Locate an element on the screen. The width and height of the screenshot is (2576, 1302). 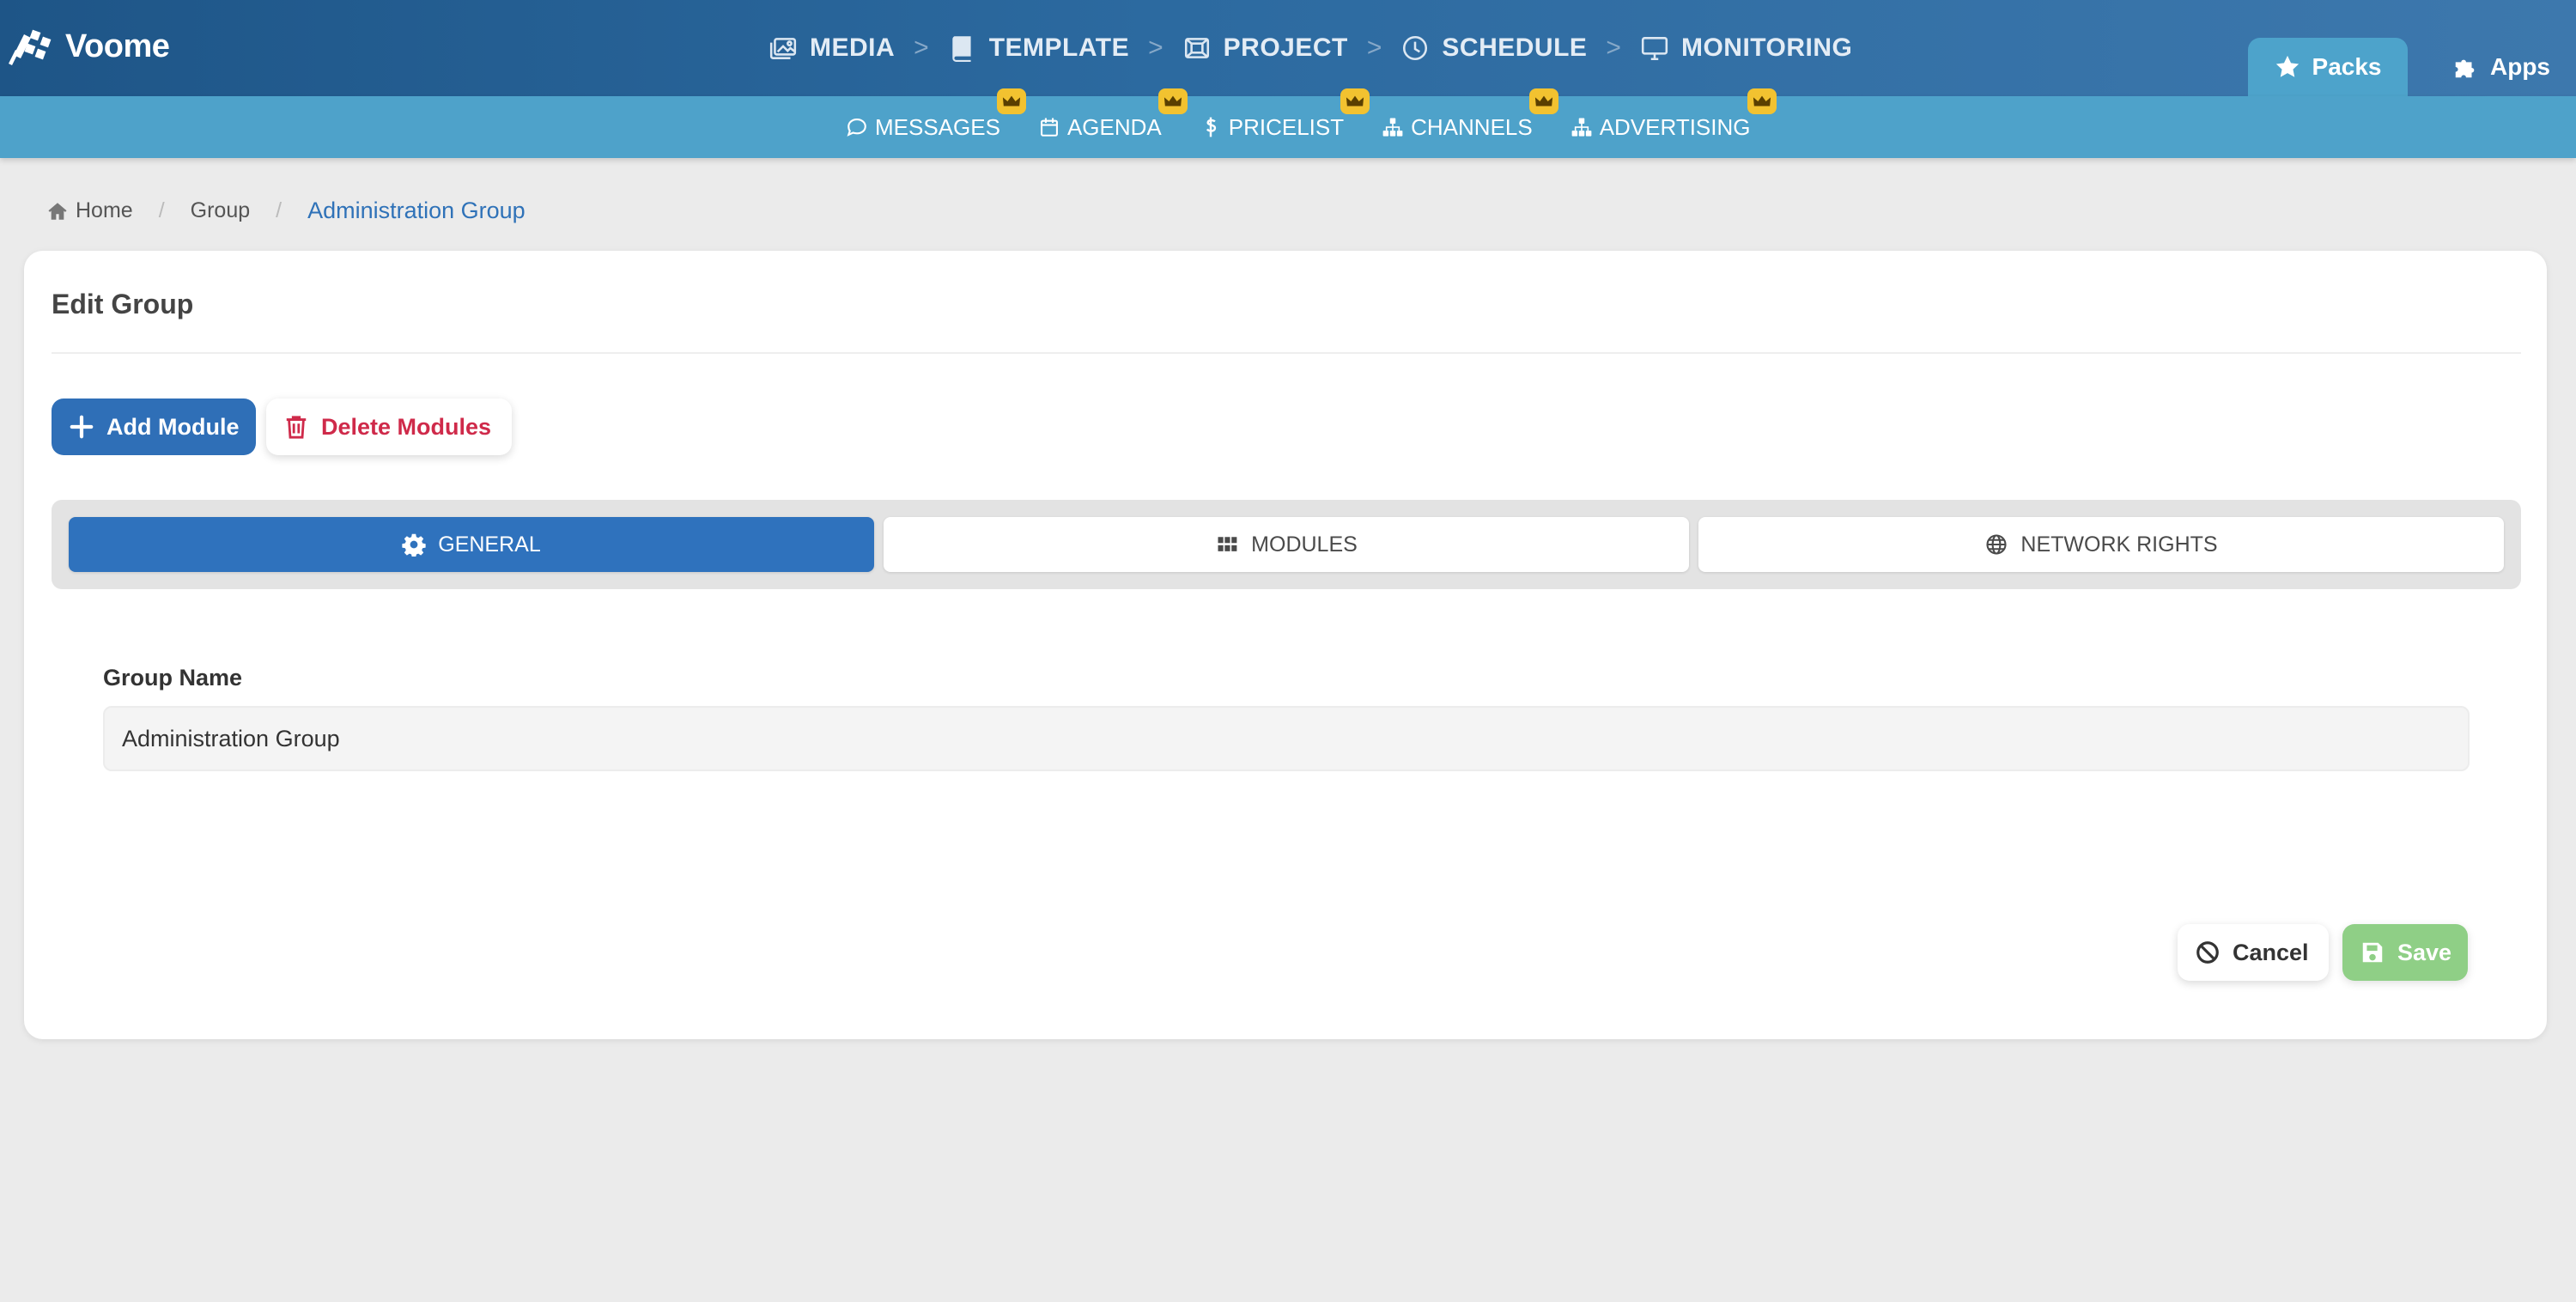
puzzle-icon is located at coordinates (2465, 68).